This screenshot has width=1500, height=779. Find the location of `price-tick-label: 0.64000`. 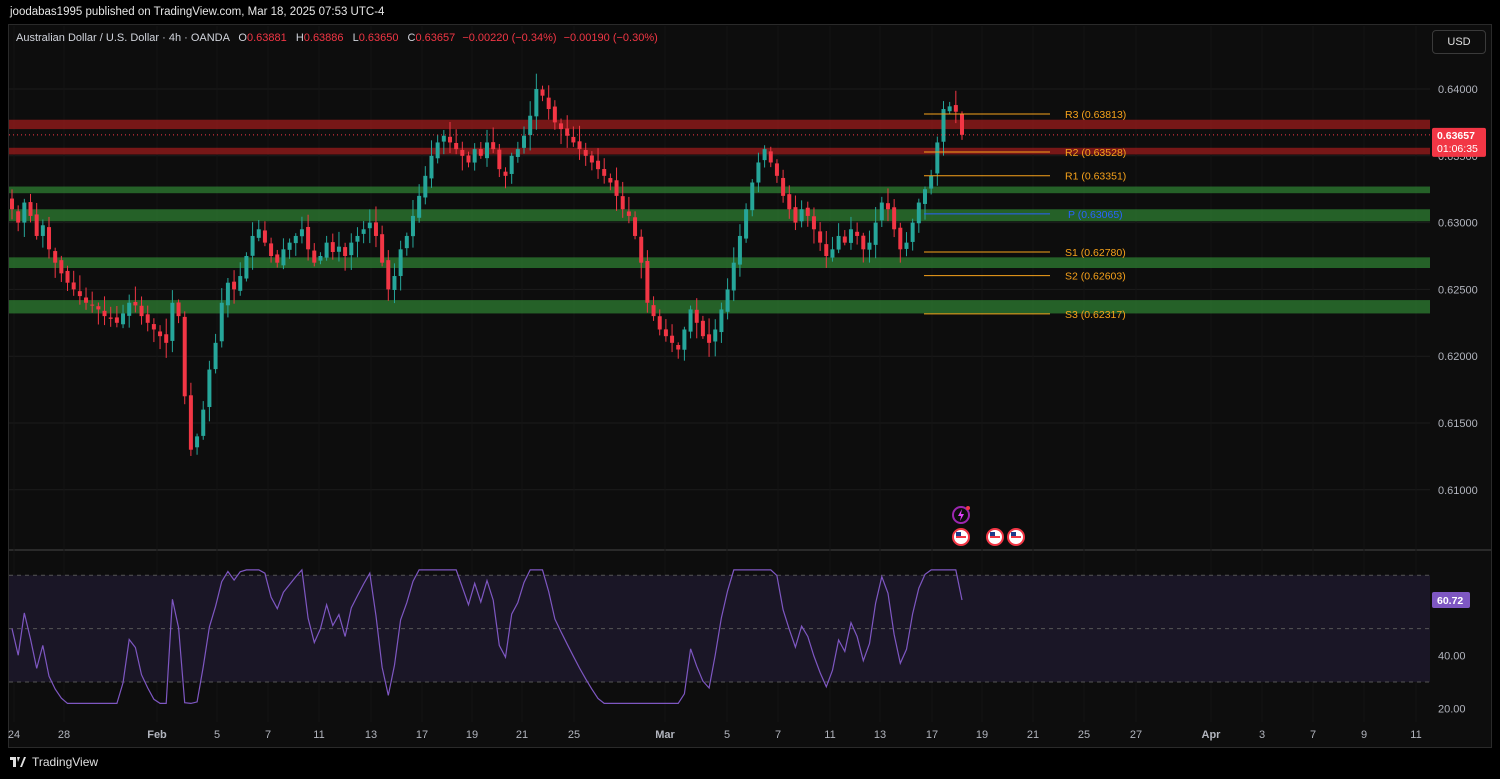

price-tick-label: 0.64000 is located at coordinates (1458, 90).